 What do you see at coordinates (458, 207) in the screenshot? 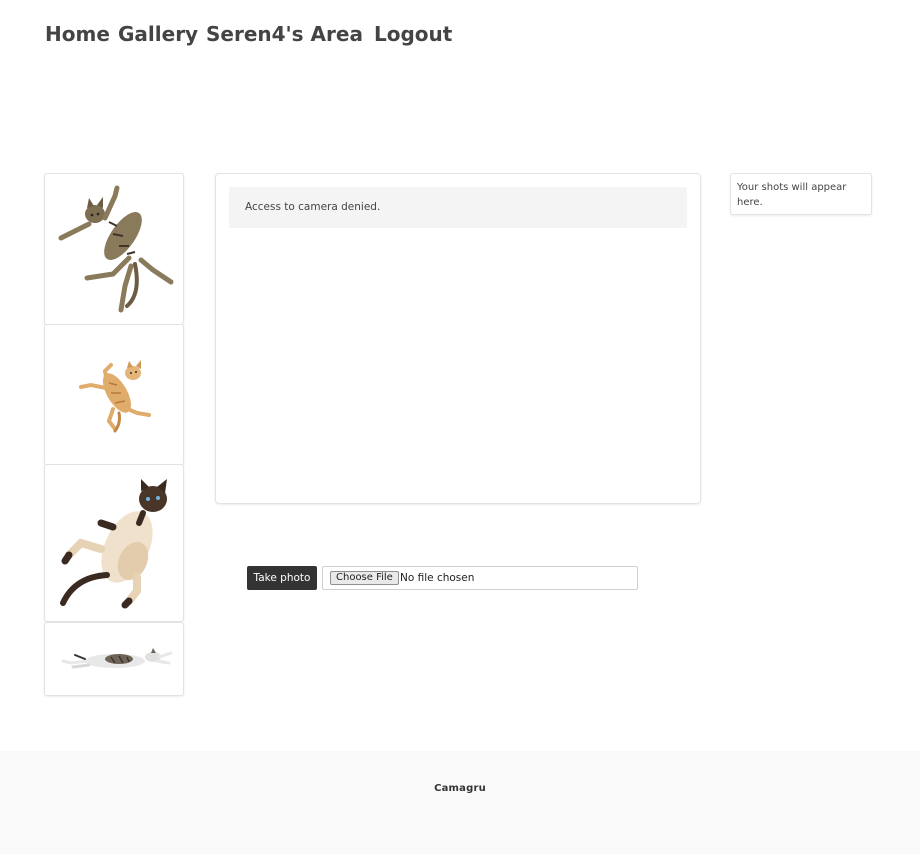
I see `camera-status-message: Access to camera denied.` at bounding box center [458, 207].